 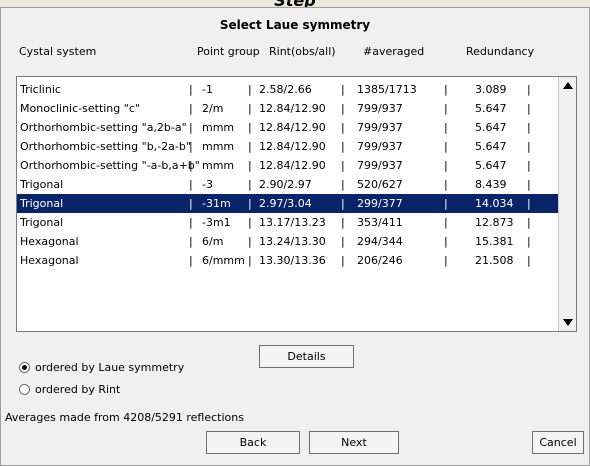 I want to click on list-row: Trigonal | -3 | 2.90/2.97 | 520/627 | 8.439 |, so click(x=287, y=184).